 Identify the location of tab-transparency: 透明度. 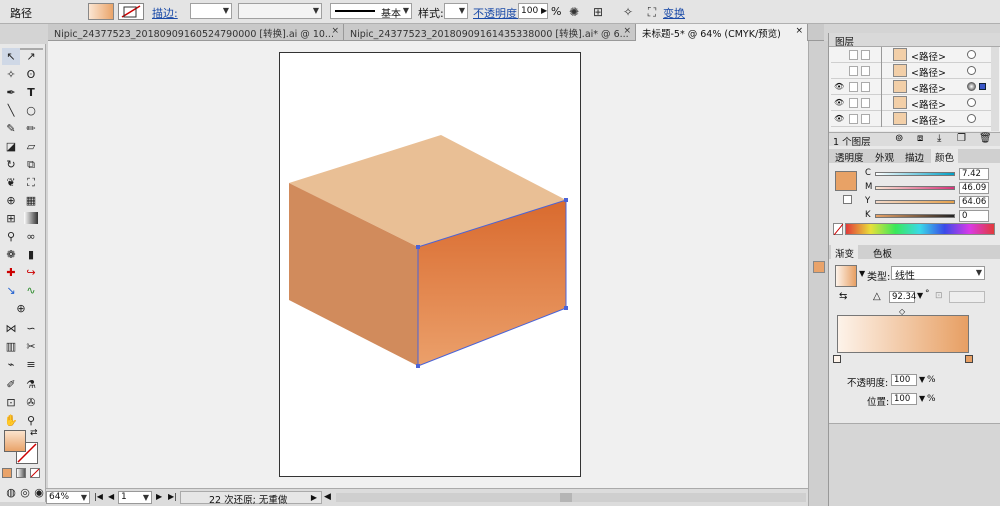
(849, 156).